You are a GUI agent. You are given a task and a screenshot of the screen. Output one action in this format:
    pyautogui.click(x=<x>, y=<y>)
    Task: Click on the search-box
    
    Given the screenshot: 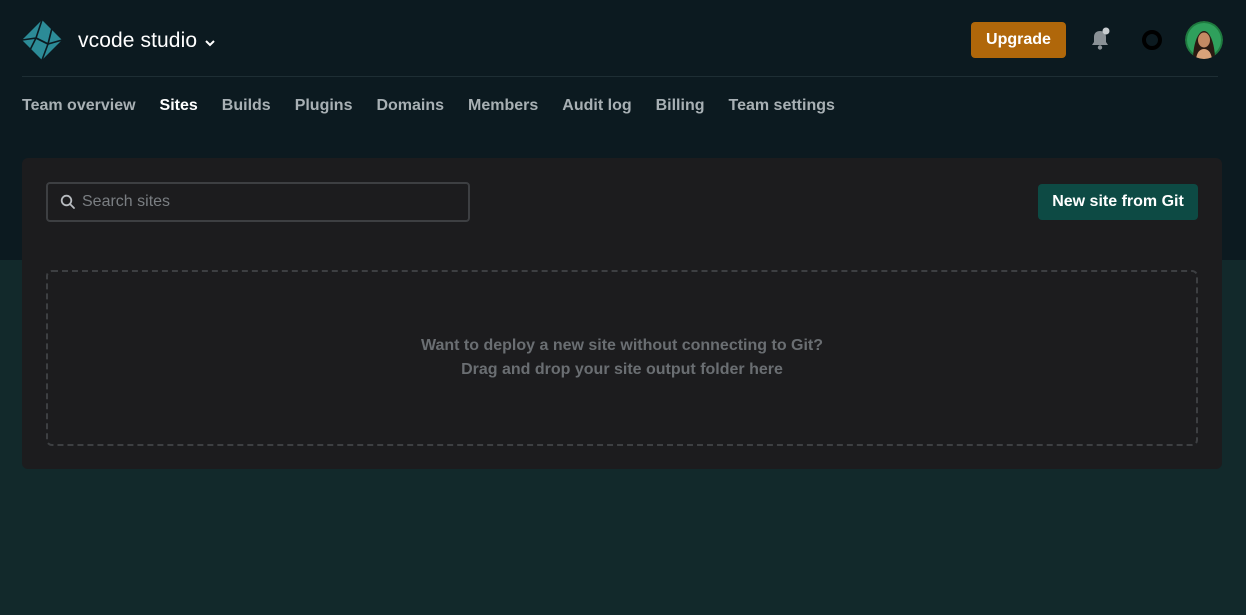 What is the action you would take?
    pyautogui.click(x=258, y=202)
    